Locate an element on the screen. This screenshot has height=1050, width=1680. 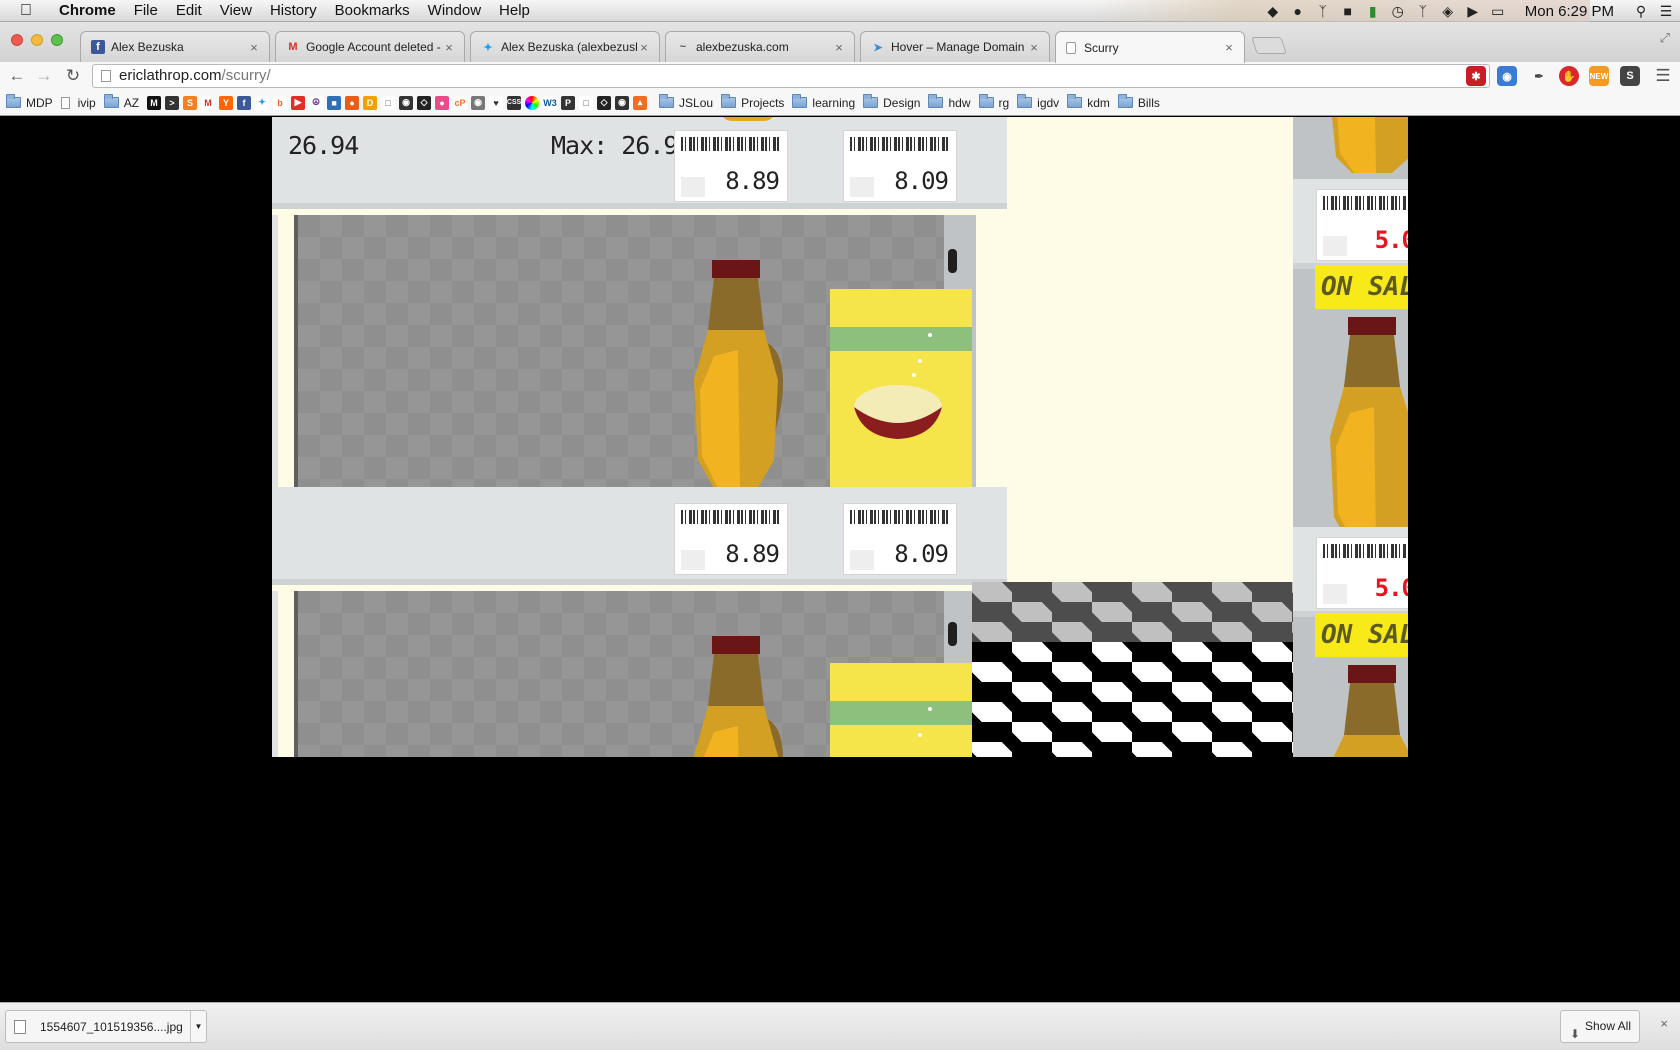
tab-alexbezuska-site: ~ alexbezuska.com × is located at coordinates (760, 46).